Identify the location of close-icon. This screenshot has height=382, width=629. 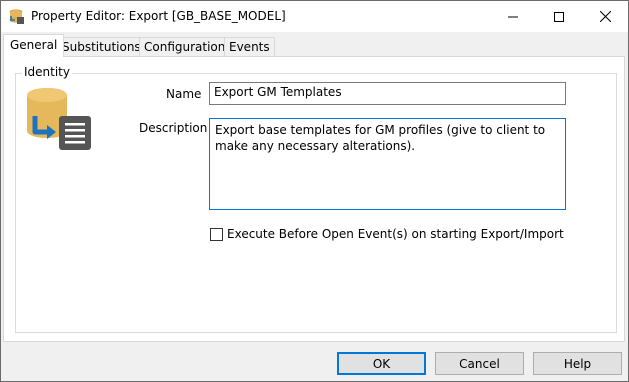
(605, 16).